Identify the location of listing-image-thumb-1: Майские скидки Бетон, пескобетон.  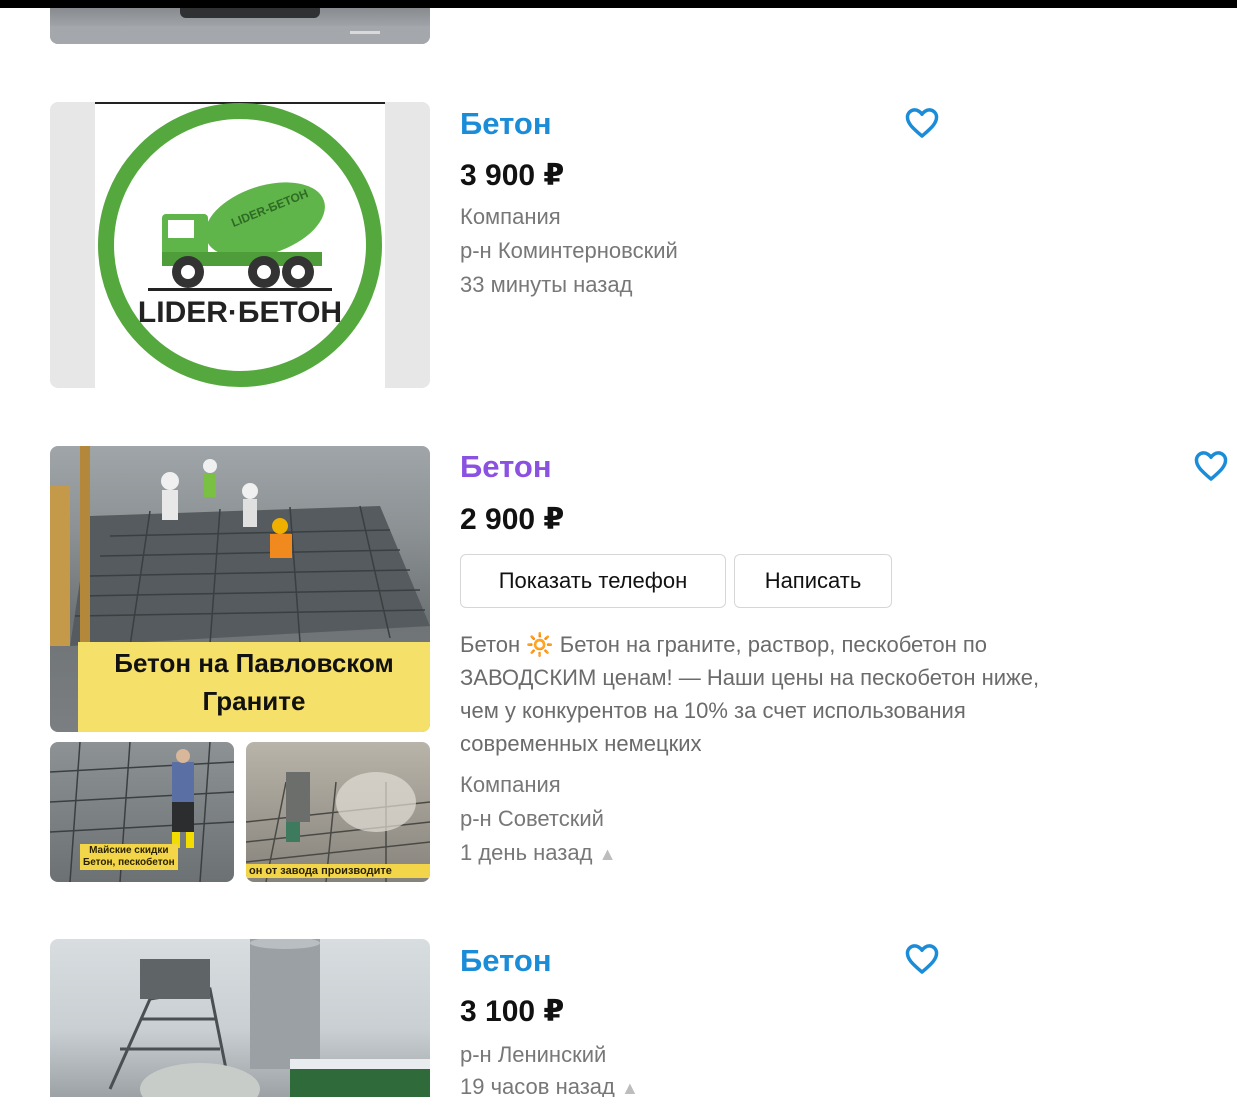
(142, 812).